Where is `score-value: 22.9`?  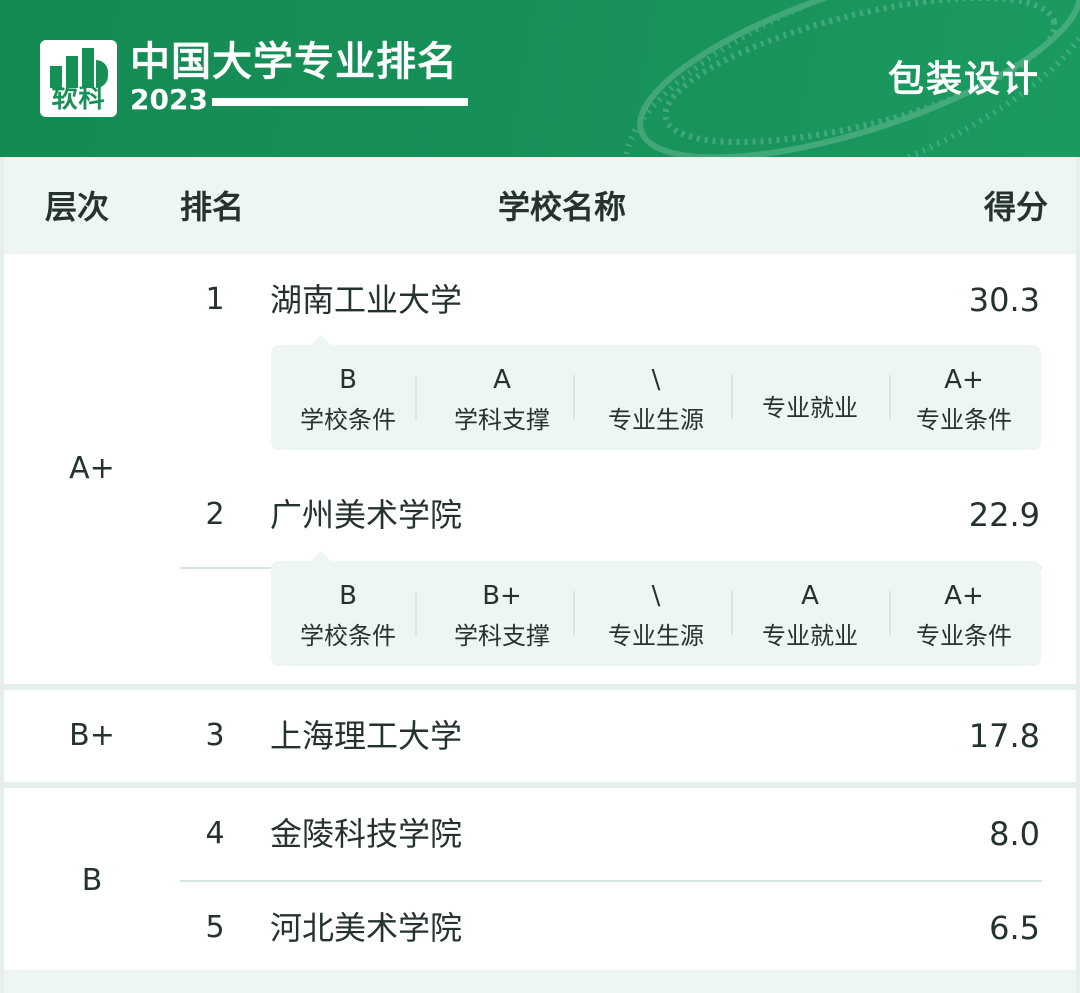
score-value: 22.9 is located at coordinates (1004, 515).